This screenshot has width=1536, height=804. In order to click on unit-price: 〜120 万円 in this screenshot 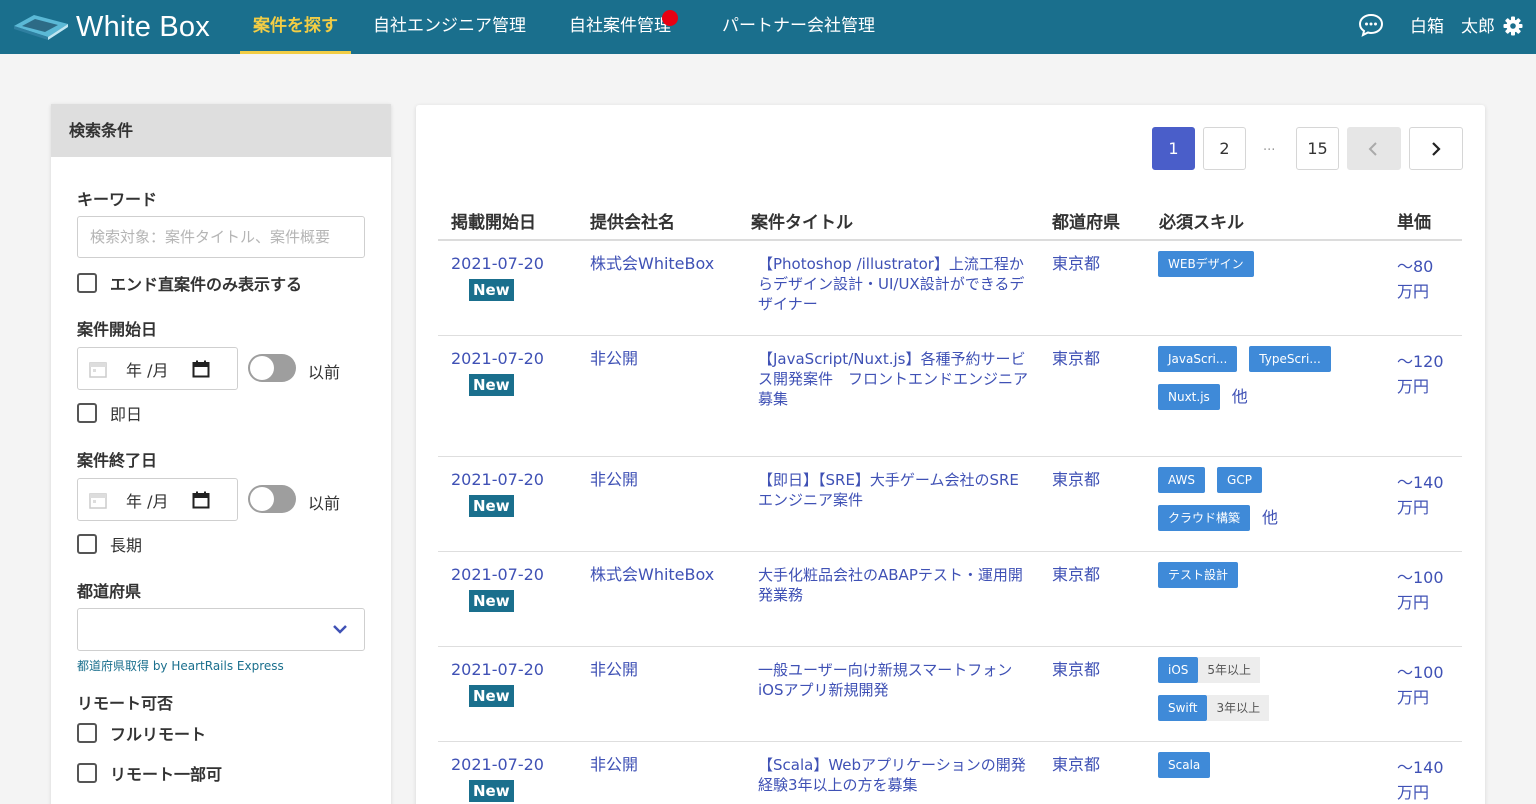, I will do `click(1420, 374)`.